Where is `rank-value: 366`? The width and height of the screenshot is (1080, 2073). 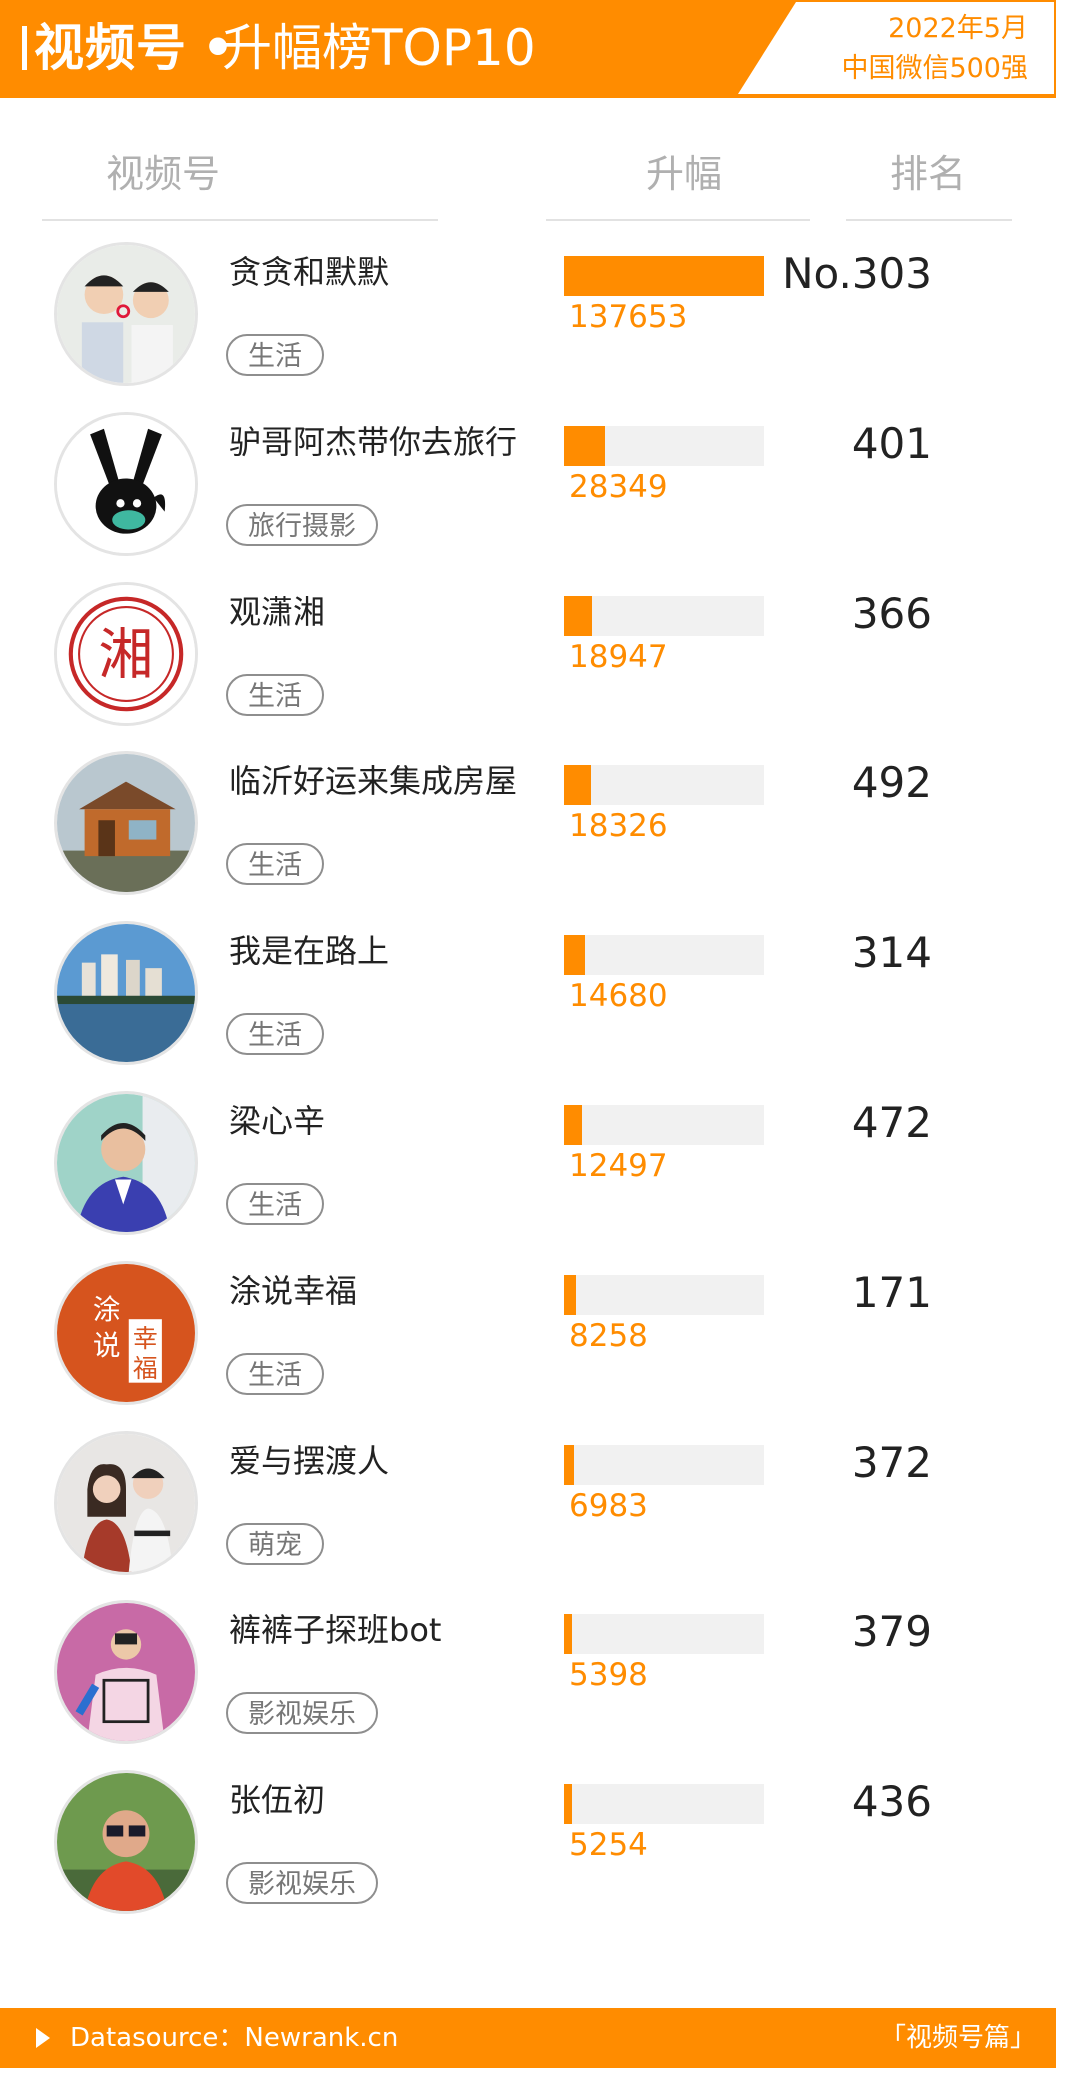 rank-value: 366 is located at coordinates (891, 613).